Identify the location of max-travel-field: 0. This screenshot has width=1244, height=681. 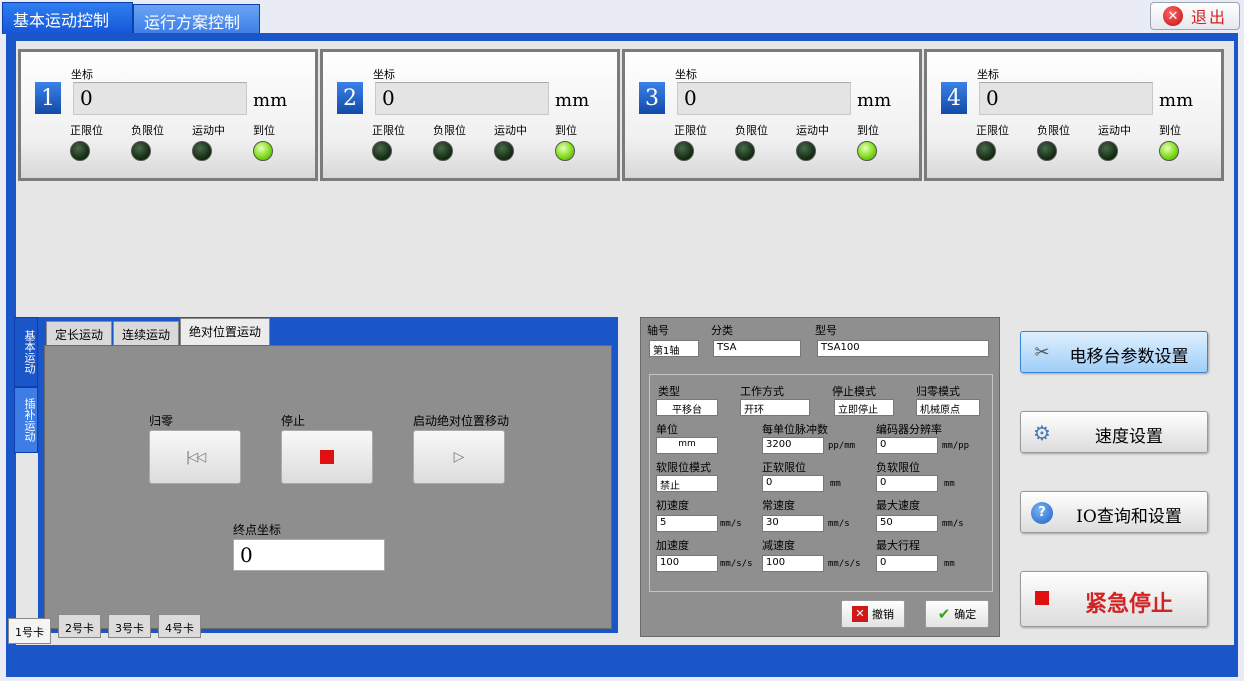
(907, 563).